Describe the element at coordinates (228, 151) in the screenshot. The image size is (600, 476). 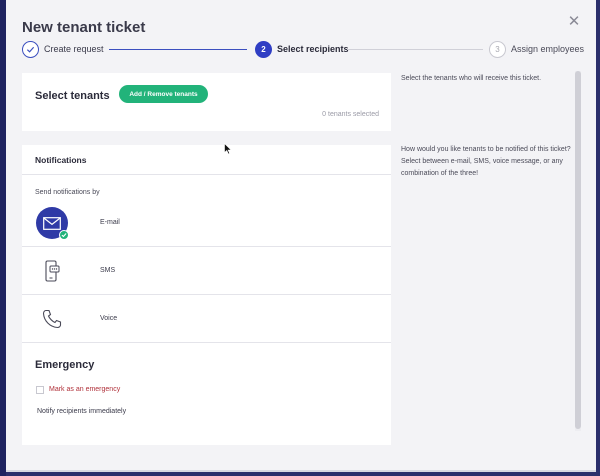
I see `mouse-cursor-icon` at that location.